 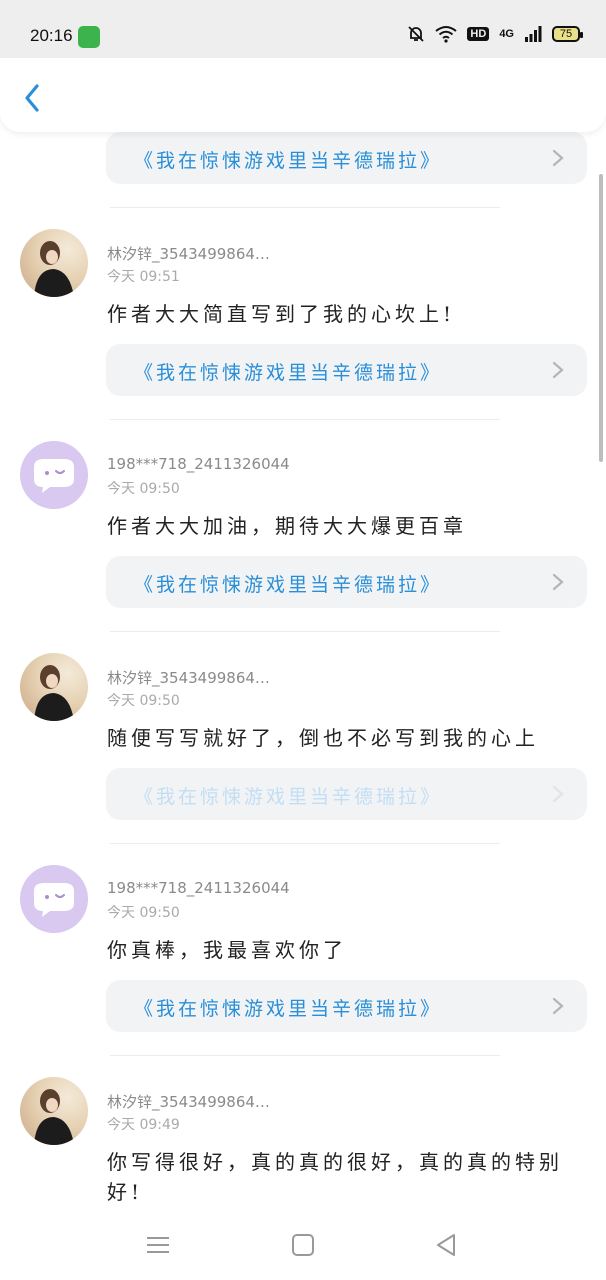 What do you see at coordinates (447, 1245) in the screenshot?
I see `back-triangle-icon` at bounding box center [447, 1245].